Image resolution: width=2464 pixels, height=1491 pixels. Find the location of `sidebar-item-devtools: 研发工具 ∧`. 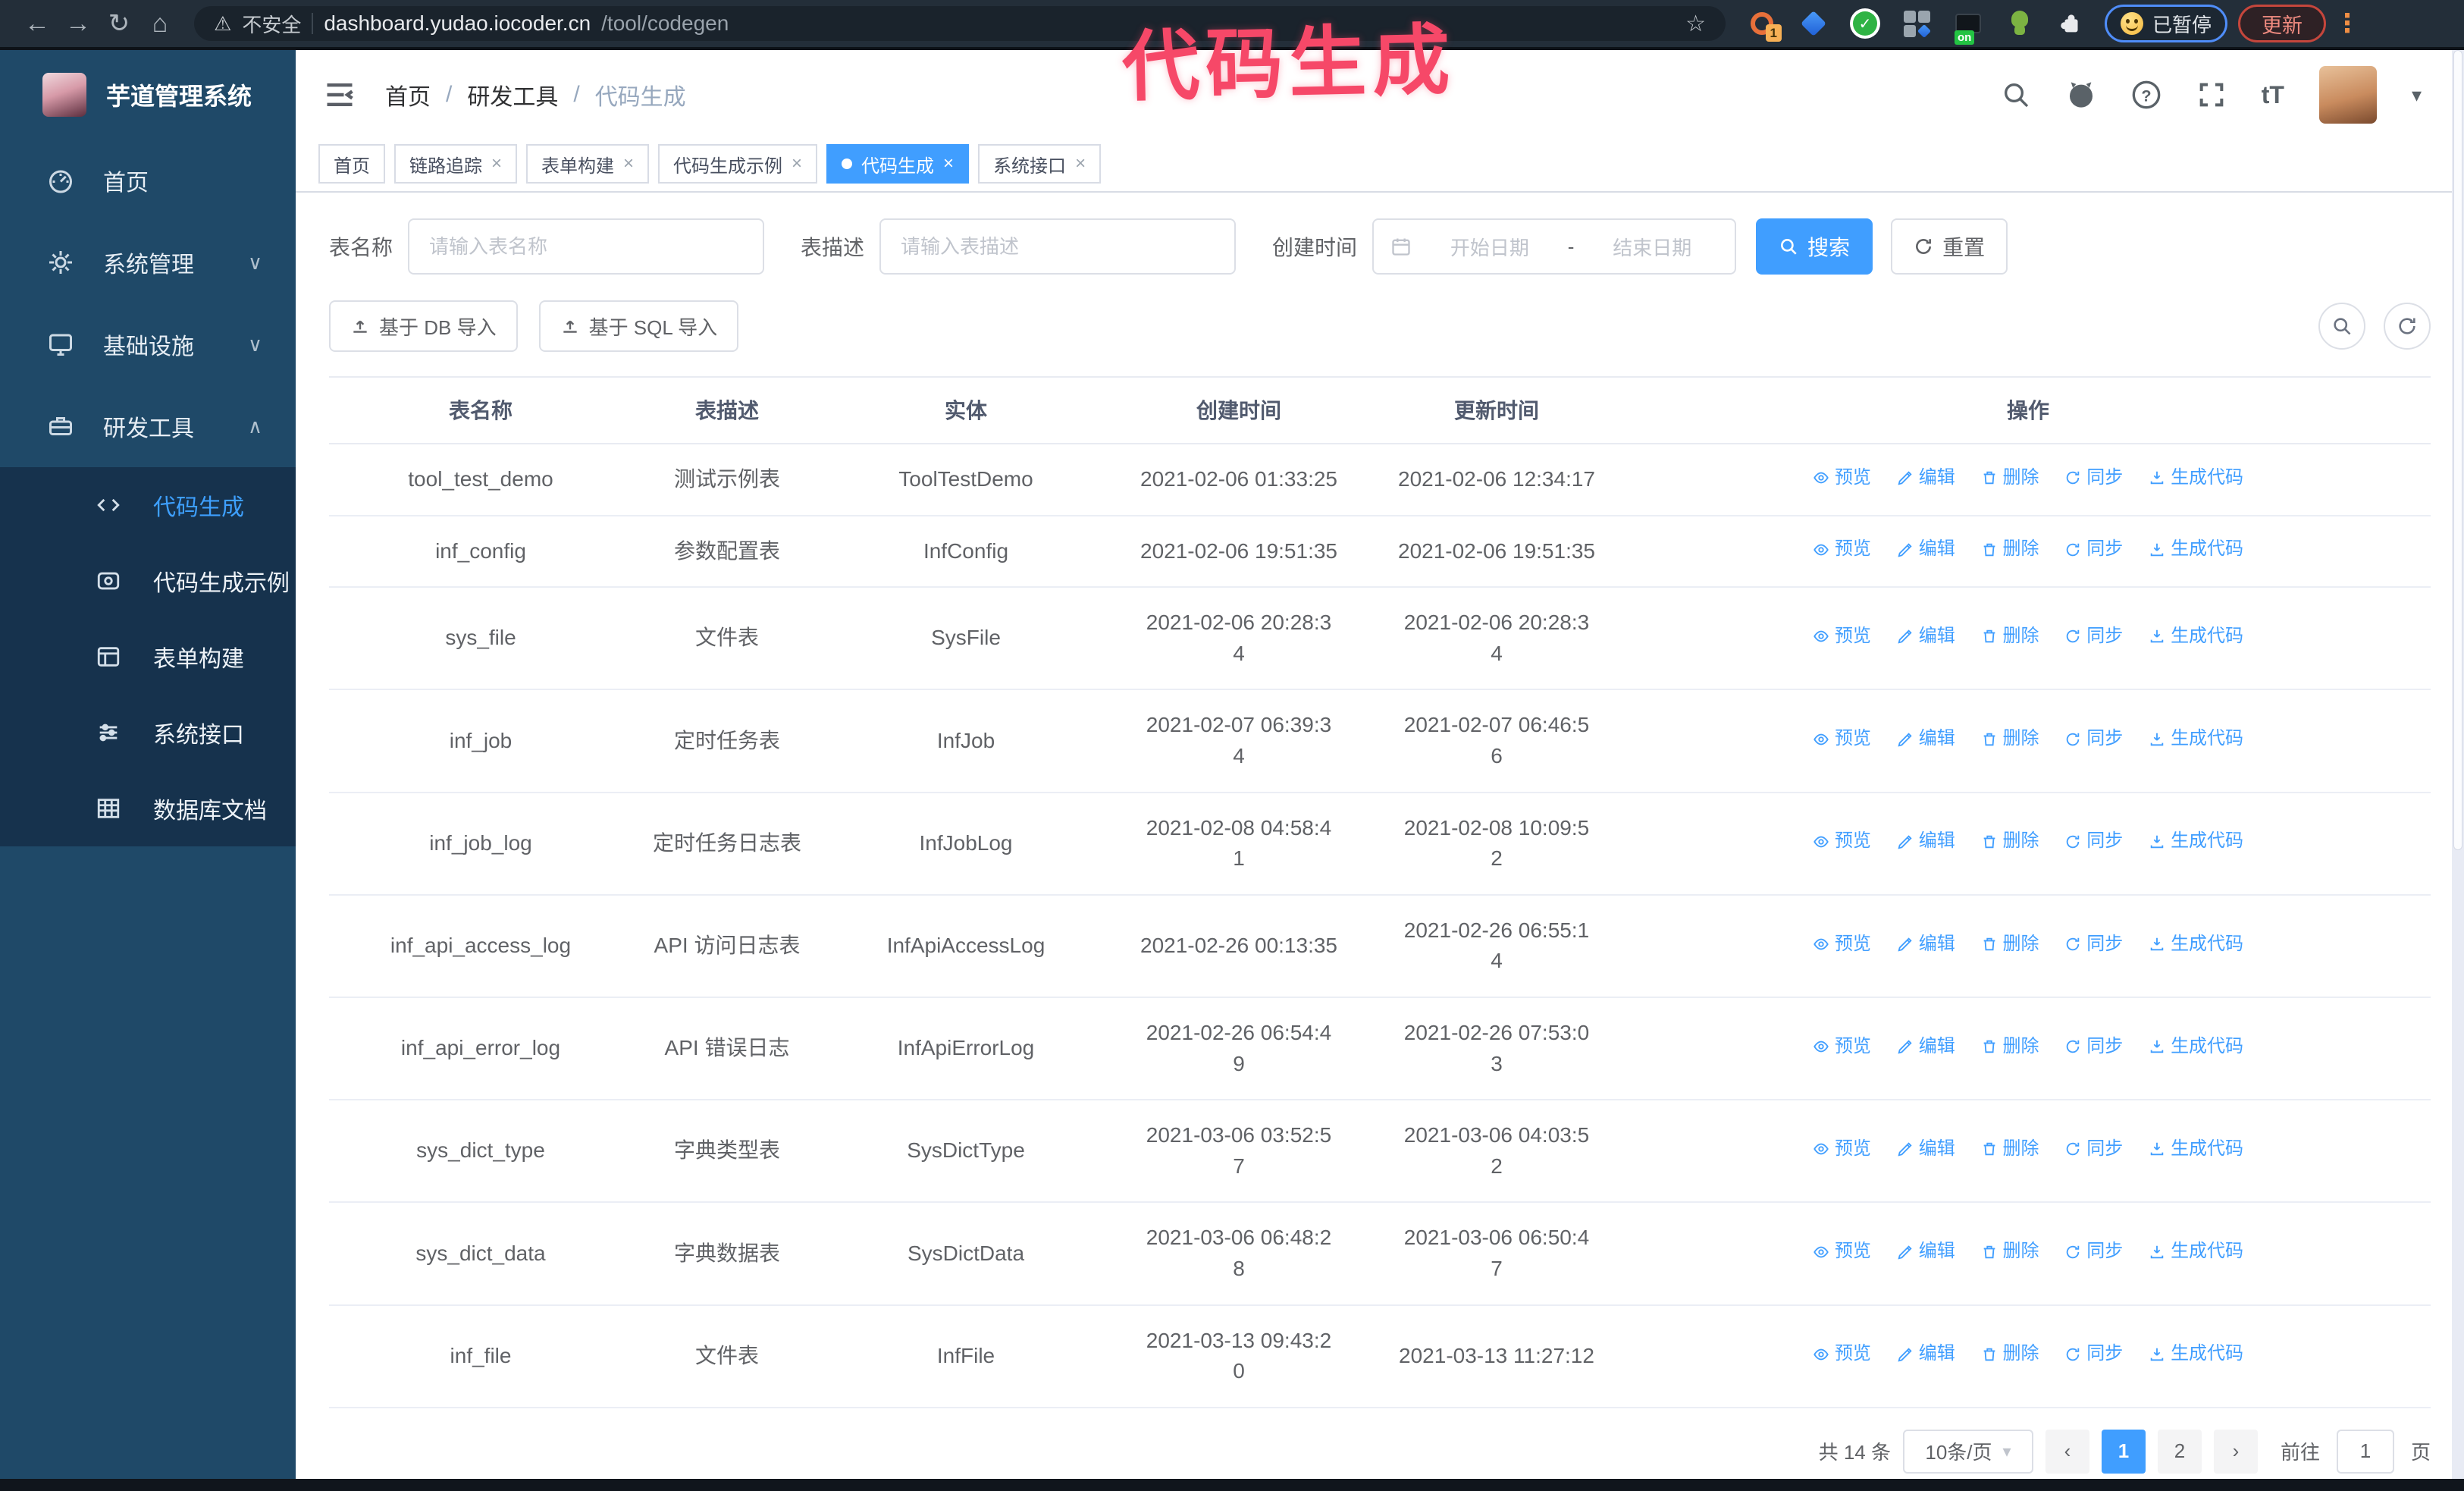

sidebar-item-devtools: 研发工具 ∧ is located at coordinates (148, 426).